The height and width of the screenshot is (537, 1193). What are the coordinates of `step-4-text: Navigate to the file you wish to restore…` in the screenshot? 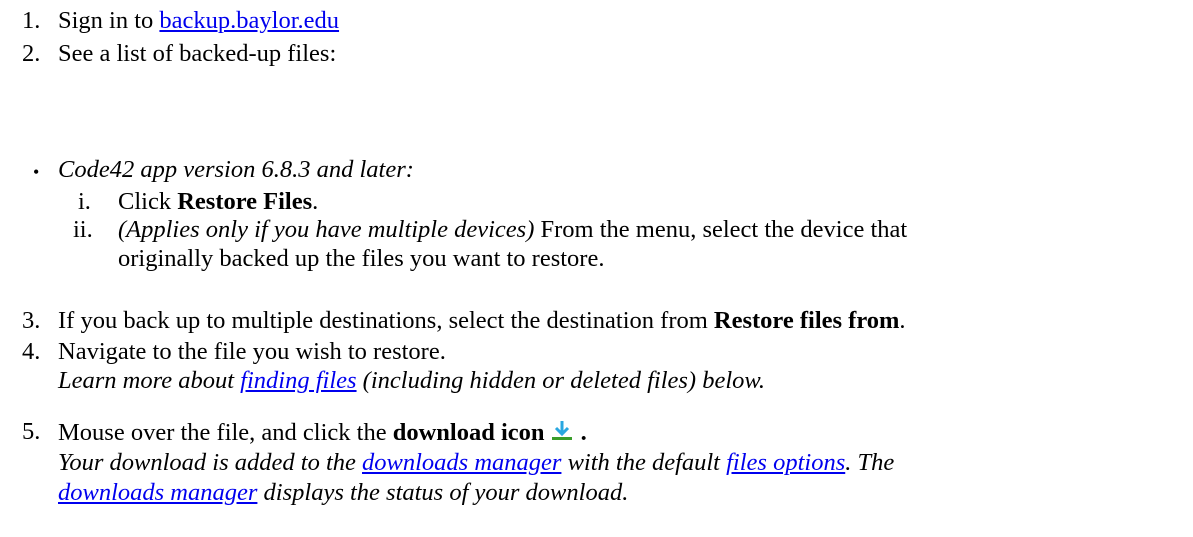 It's located at (252, 351).